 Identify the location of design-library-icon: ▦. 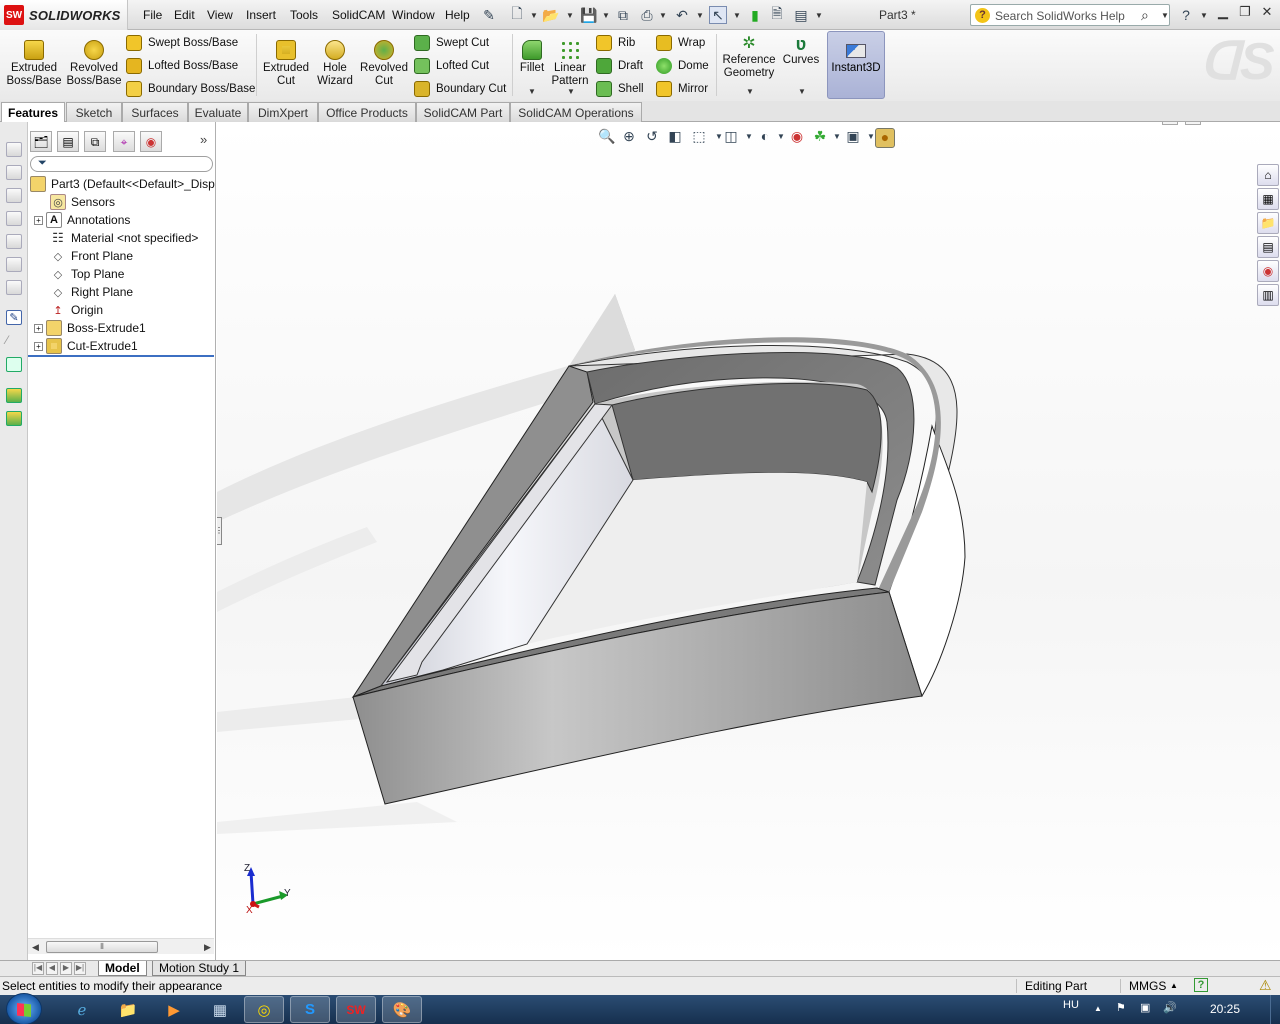
(1268, 199).